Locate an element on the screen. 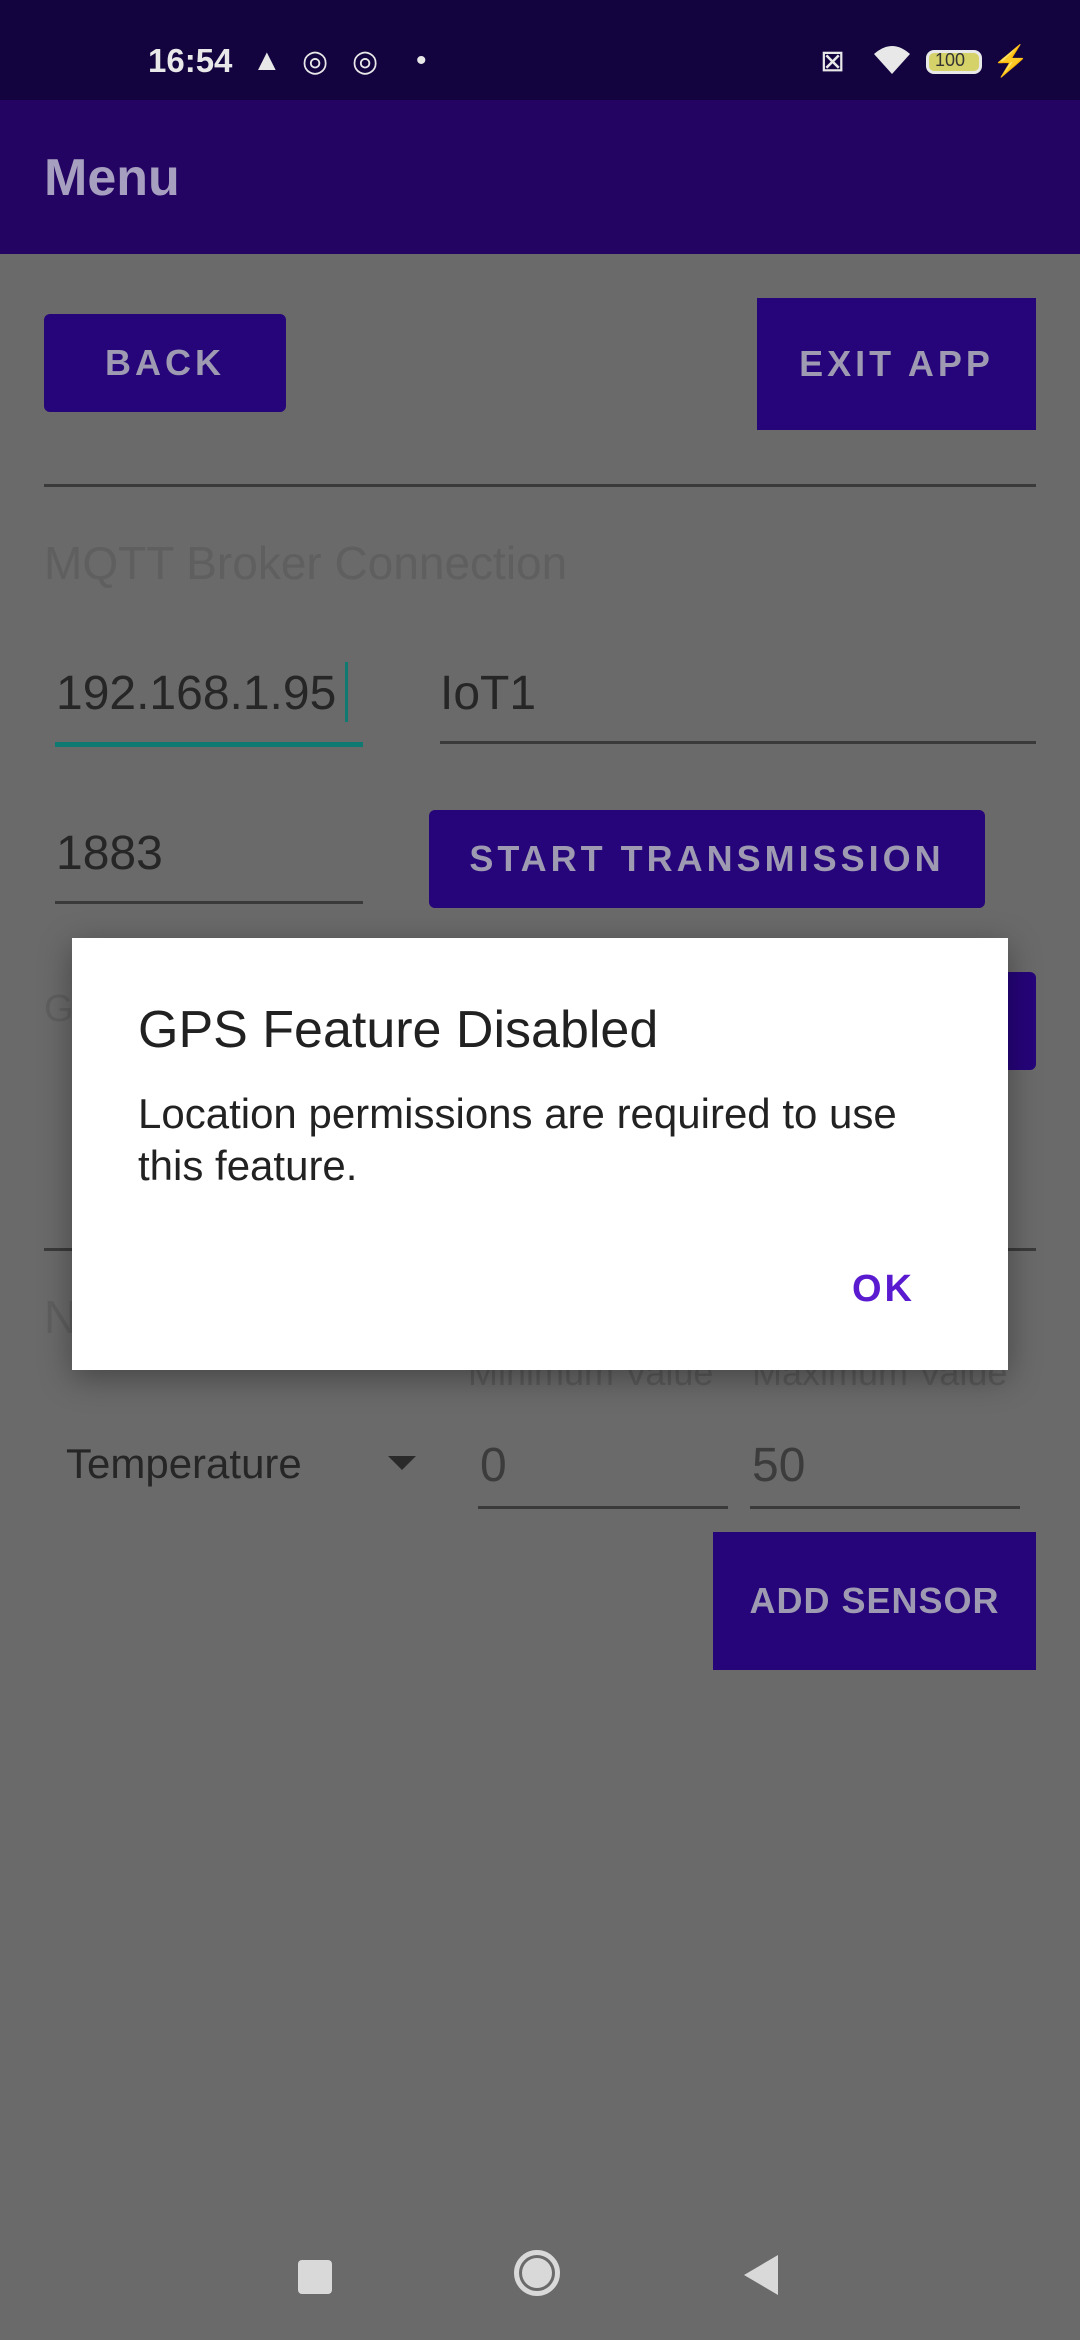 This screenshot has height=2340, width=1080. dialog-title: GPS Feature Disabled is located at coordinates (398, 1030).